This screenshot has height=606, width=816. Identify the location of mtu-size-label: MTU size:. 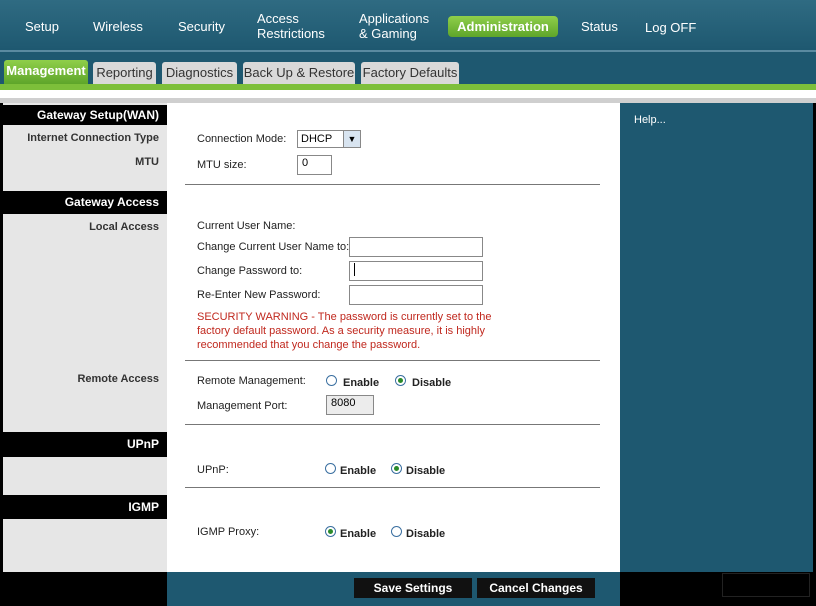
(222, 165).